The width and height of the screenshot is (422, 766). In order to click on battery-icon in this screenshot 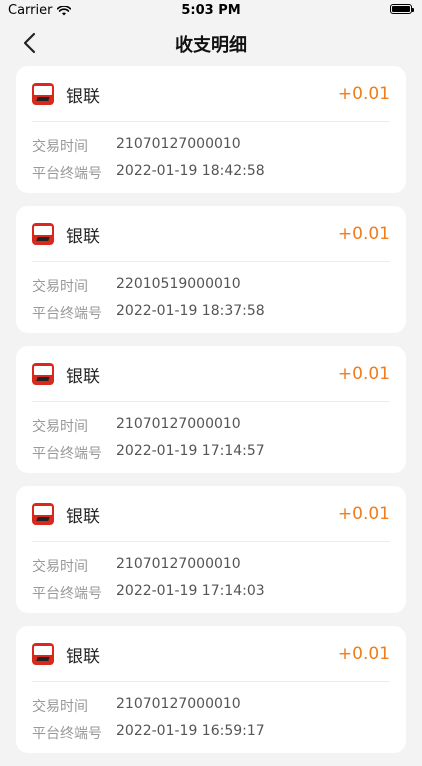, I will do `click(402, 9)`.